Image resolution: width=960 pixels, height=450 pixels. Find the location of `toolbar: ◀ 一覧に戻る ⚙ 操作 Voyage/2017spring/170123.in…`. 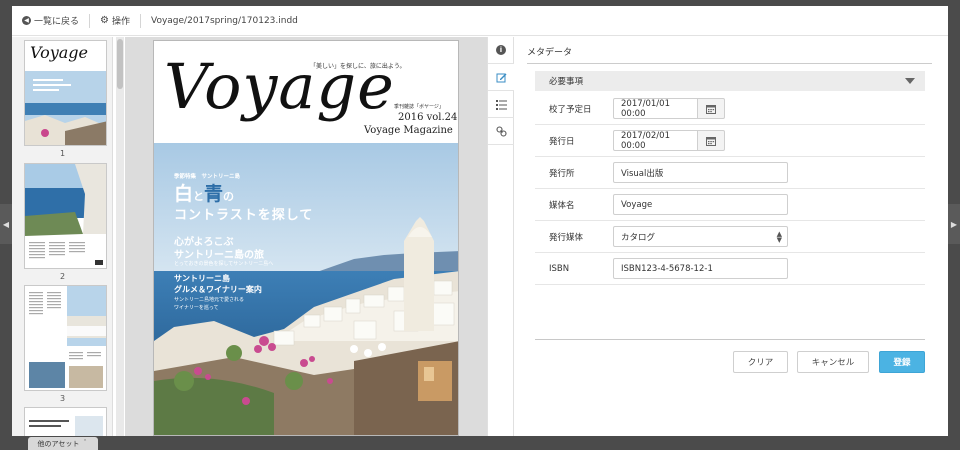

toolbar: ◀ 一覧に戻る ⚙ 操作 Voyage/2017spring/170123.in… is located at coordinates (480, 21).